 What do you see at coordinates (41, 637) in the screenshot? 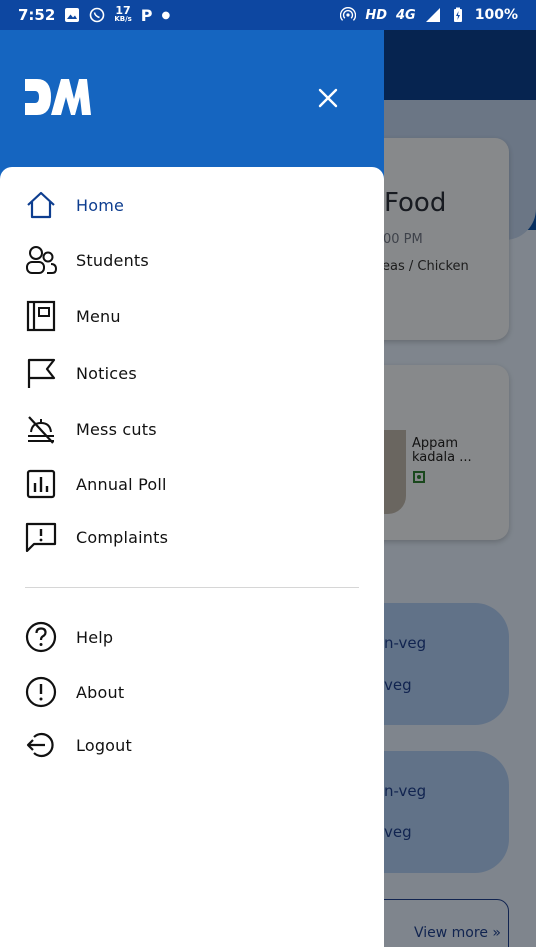
I see `help-icon` at bounding box center [41, 637].